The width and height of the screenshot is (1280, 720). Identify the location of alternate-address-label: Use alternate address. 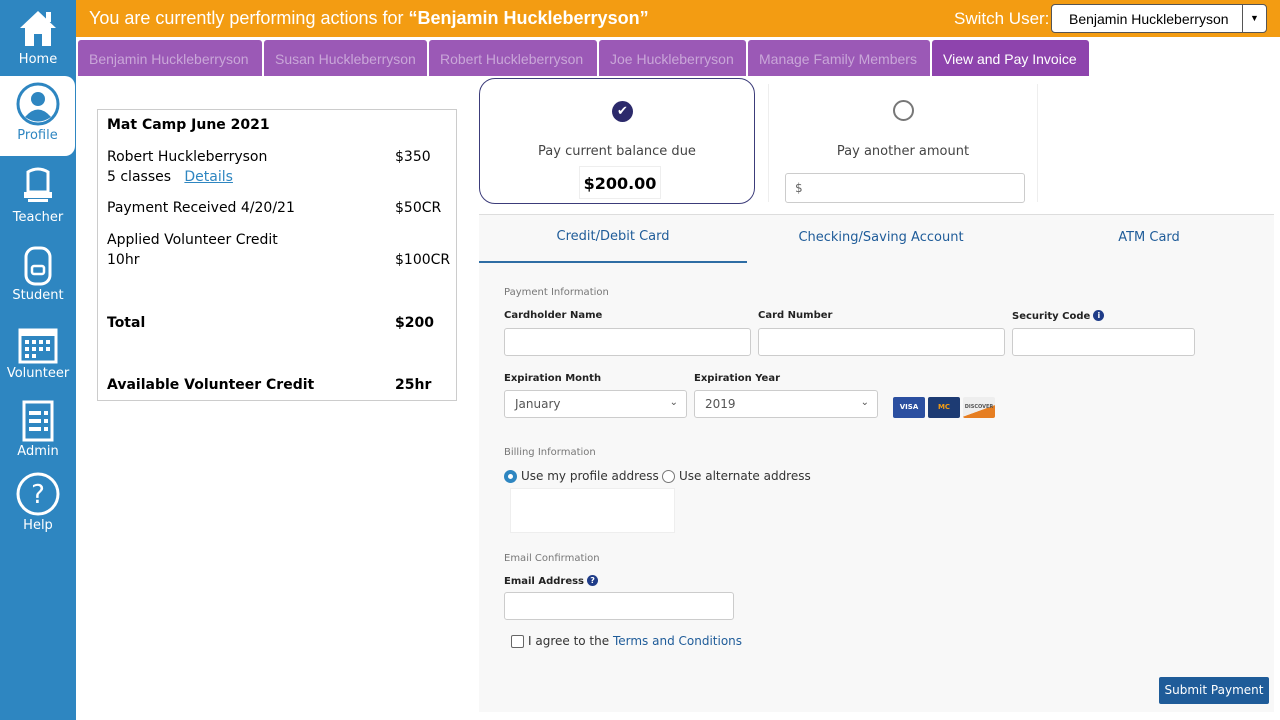
(745, 476).